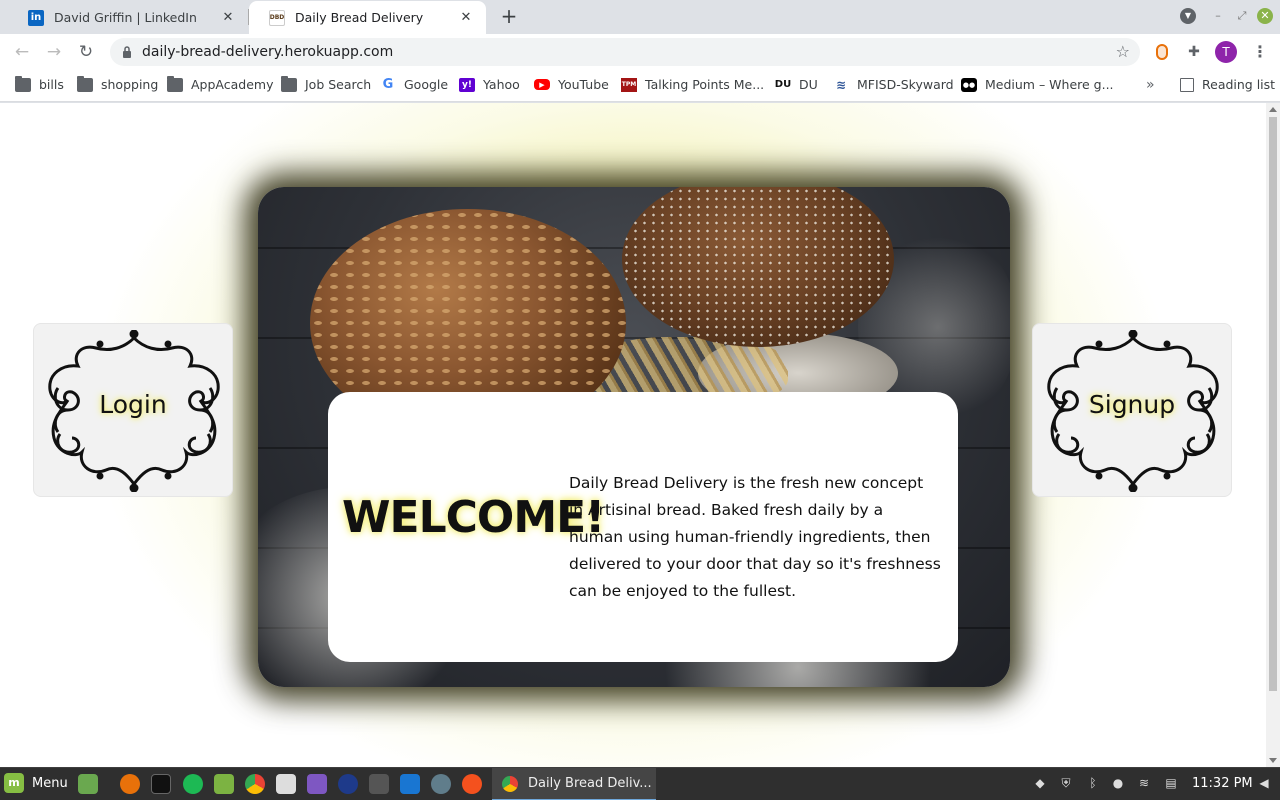 This screenshot has height=800, width=1280. What do you see at coordinates (338, 84) in the screenshot?
I see `bookmark-label: Job Search` at bounding box center [338, 84].